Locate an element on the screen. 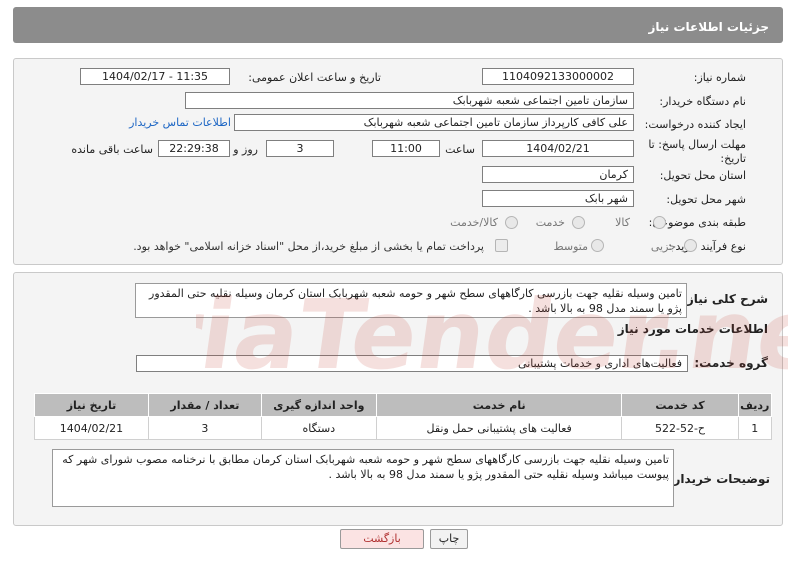 Image resolution: width=788 pixels, height=566 pixels. col-unit: واحد اندازه گیری is located at coordinates (318, 405).